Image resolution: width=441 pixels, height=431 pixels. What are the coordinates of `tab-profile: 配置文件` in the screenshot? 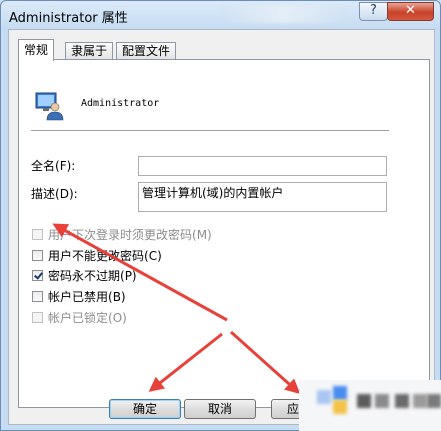 It's located at (146, 51).